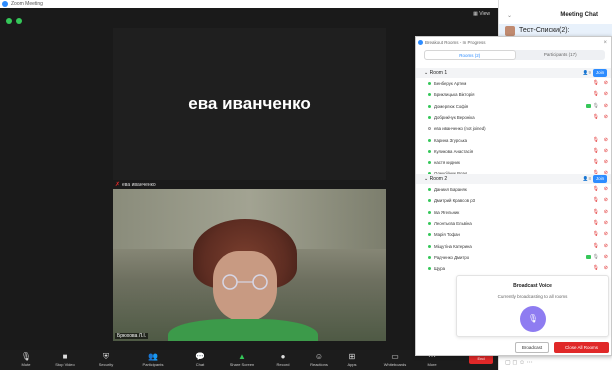 This screenshot has width=612, height=370. I want to click on encryption-icon, so click(9, 21).